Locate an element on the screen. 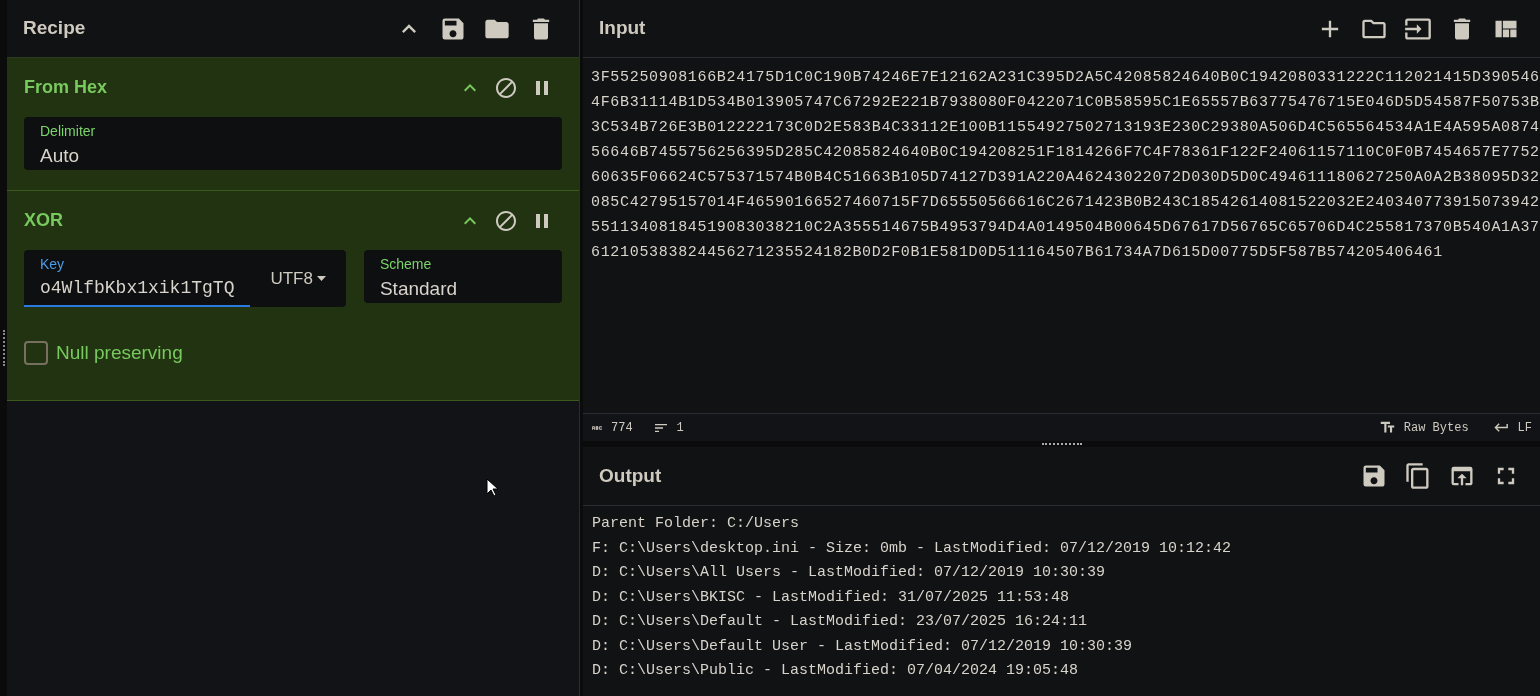 The height and width of the screenshot is (696, 1540). field-label: Scheme is located at coordinates (406, 264).